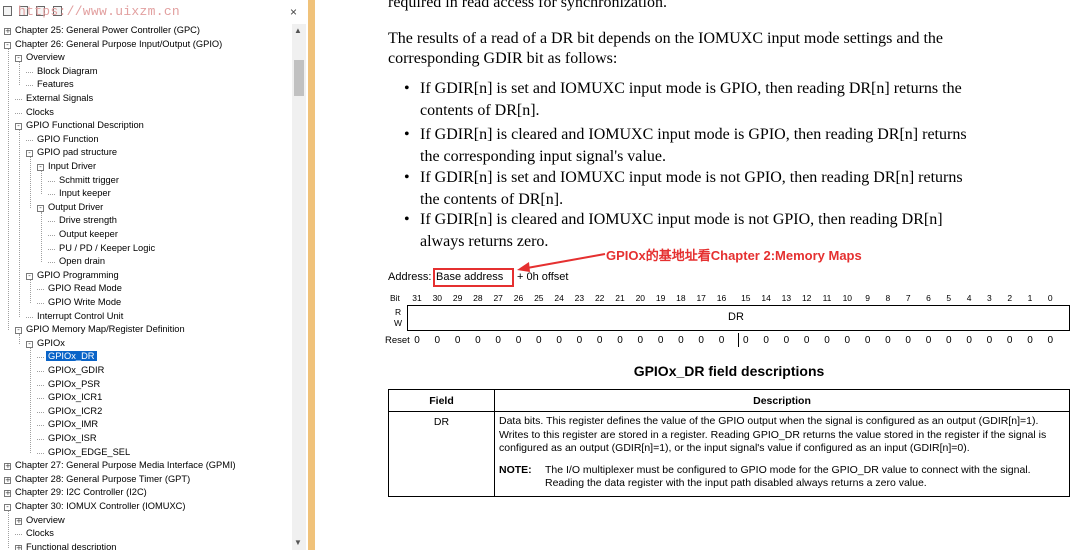 The width and height of the screenshot is (1080, 550). I want to click on bit-number: 25, so click(539, 298).